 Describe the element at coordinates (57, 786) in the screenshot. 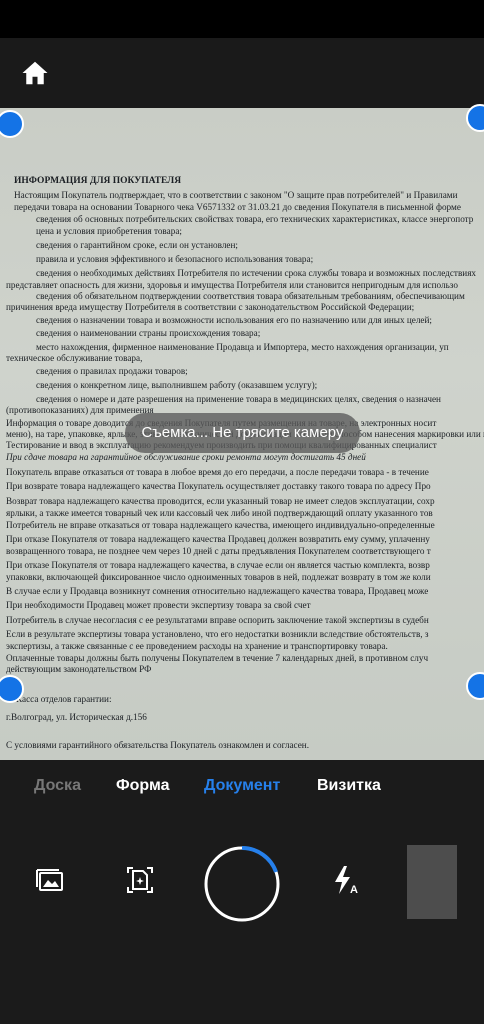

I see `mode-whiteboard: Доска` at that location.